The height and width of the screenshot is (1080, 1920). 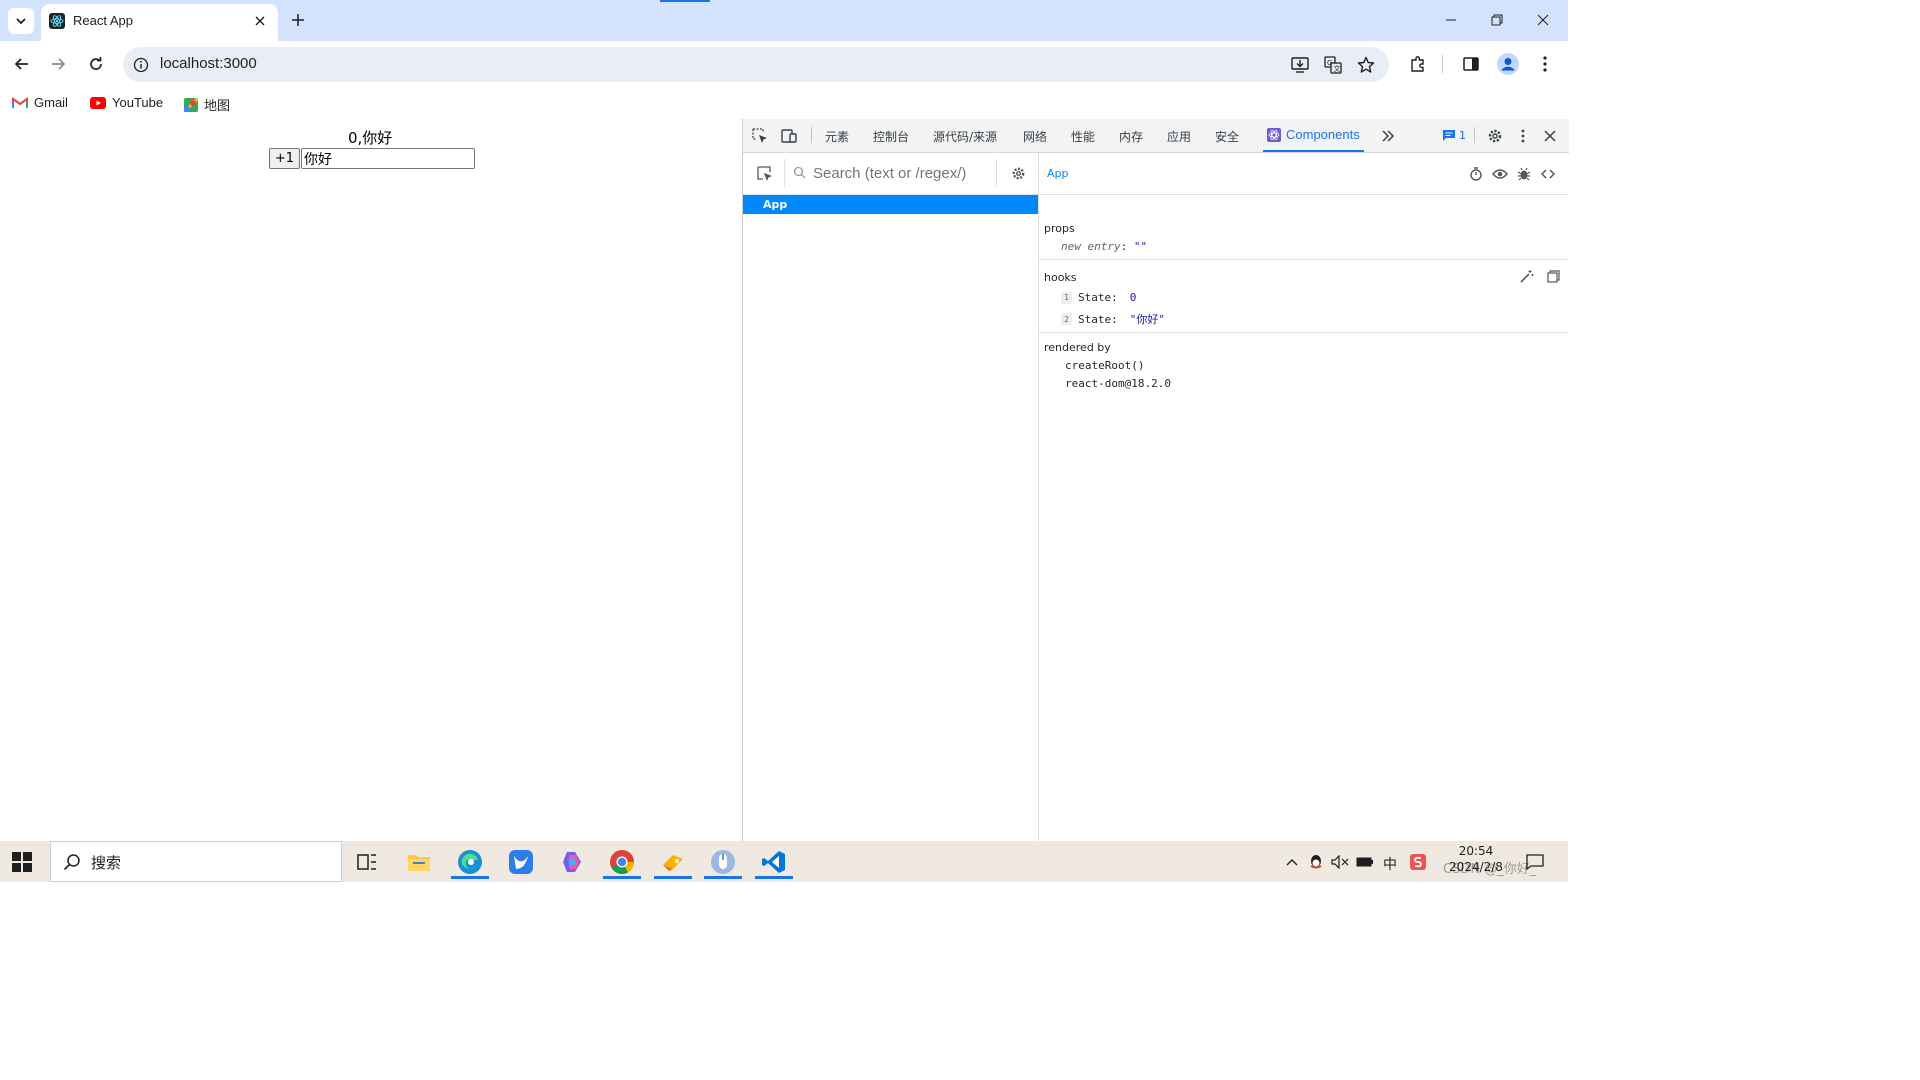 What do you see at coordinates (470, 862) in the screenshot?
I see `taskbar-edge` at bounding box center [470, 862].